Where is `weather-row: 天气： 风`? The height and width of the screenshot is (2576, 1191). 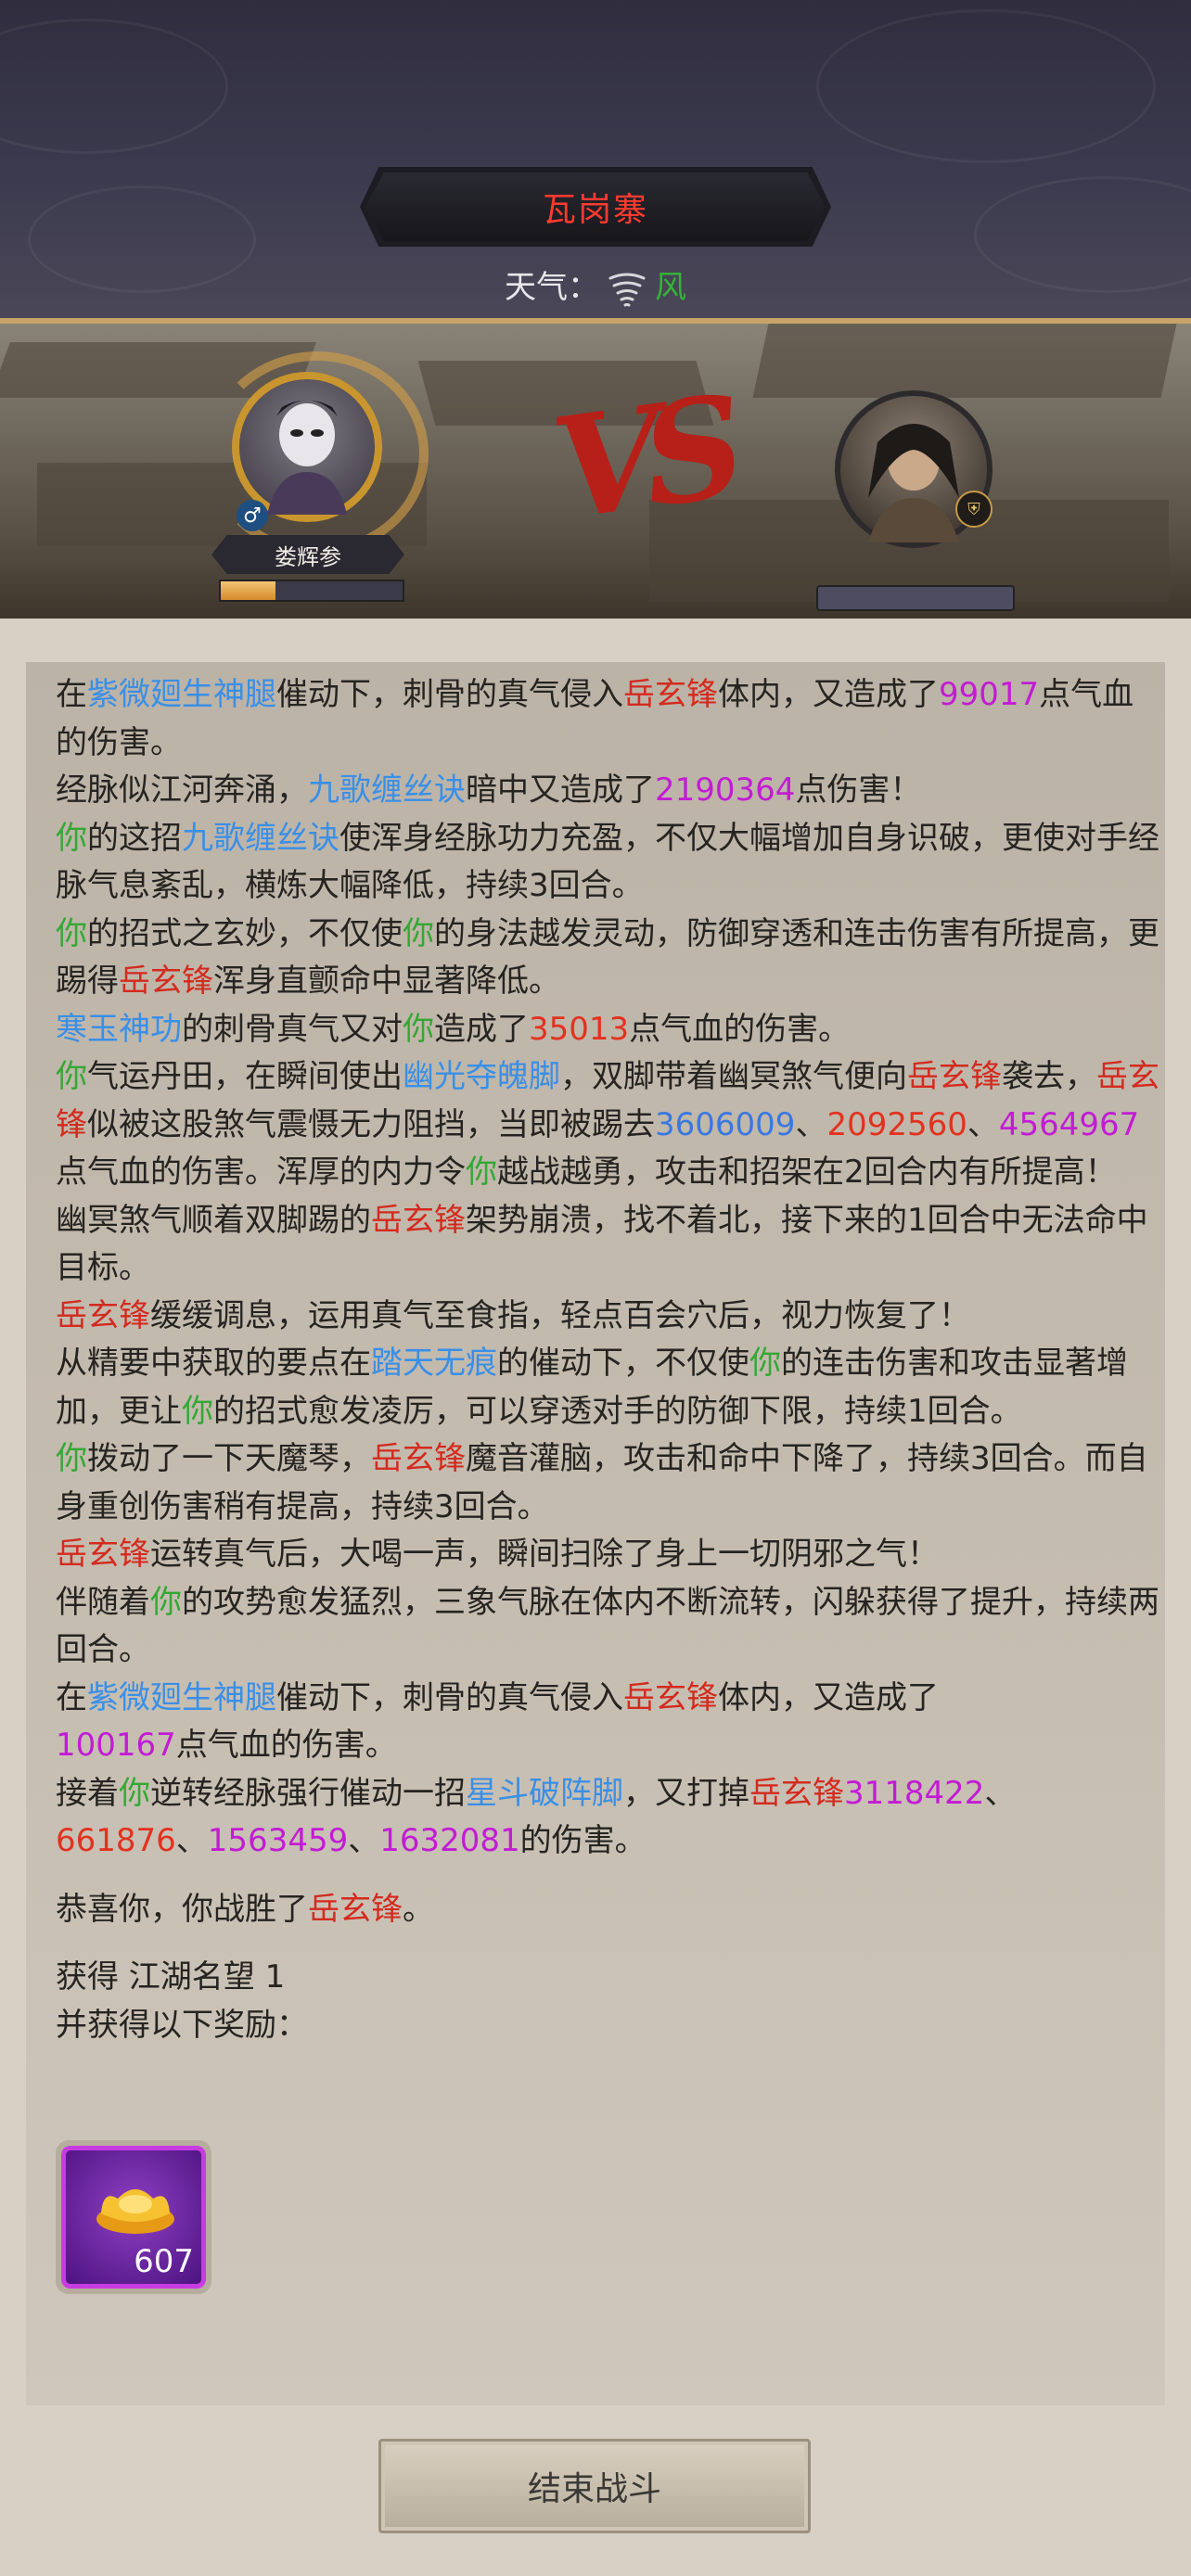 weather-row: 天气： 风 is located at coordinates (595, 284).